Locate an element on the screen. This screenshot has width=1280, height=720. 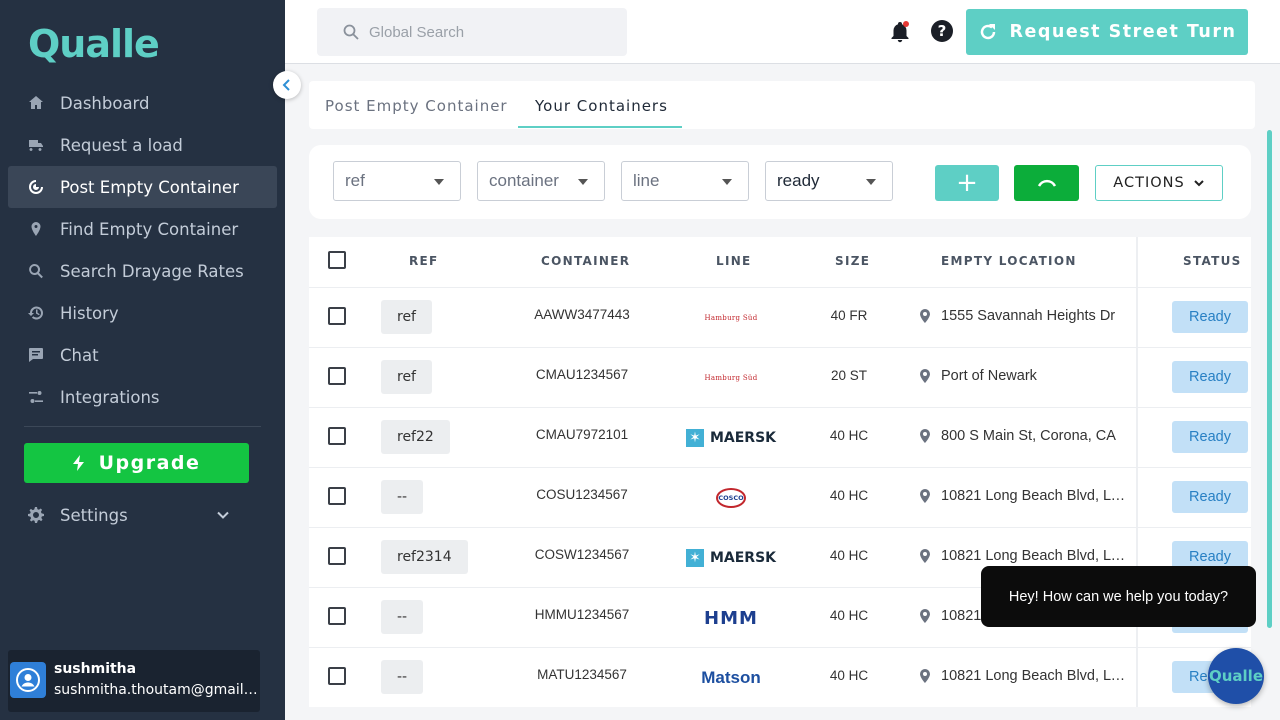
global-search is located at coordinates (472, 32).